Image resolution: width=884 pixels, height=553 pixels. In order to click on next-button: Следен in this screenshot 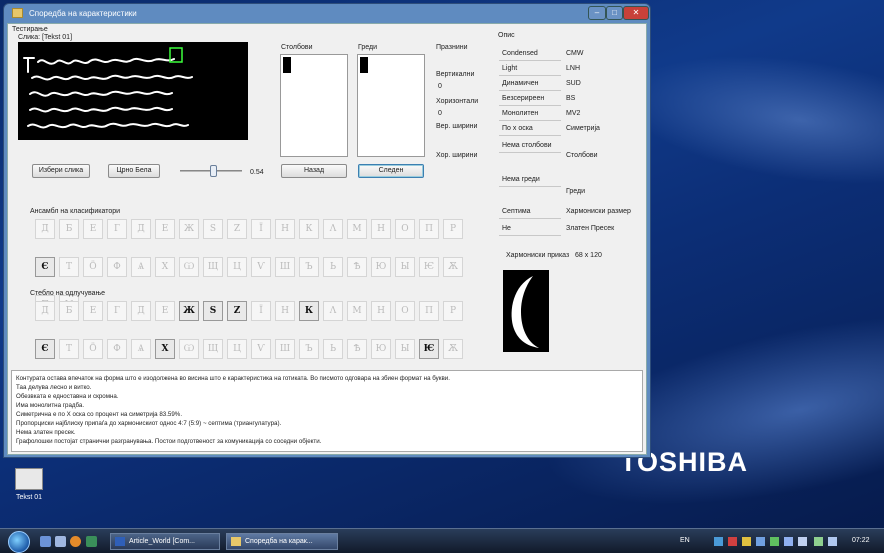, I will do `click(391, 171)`.